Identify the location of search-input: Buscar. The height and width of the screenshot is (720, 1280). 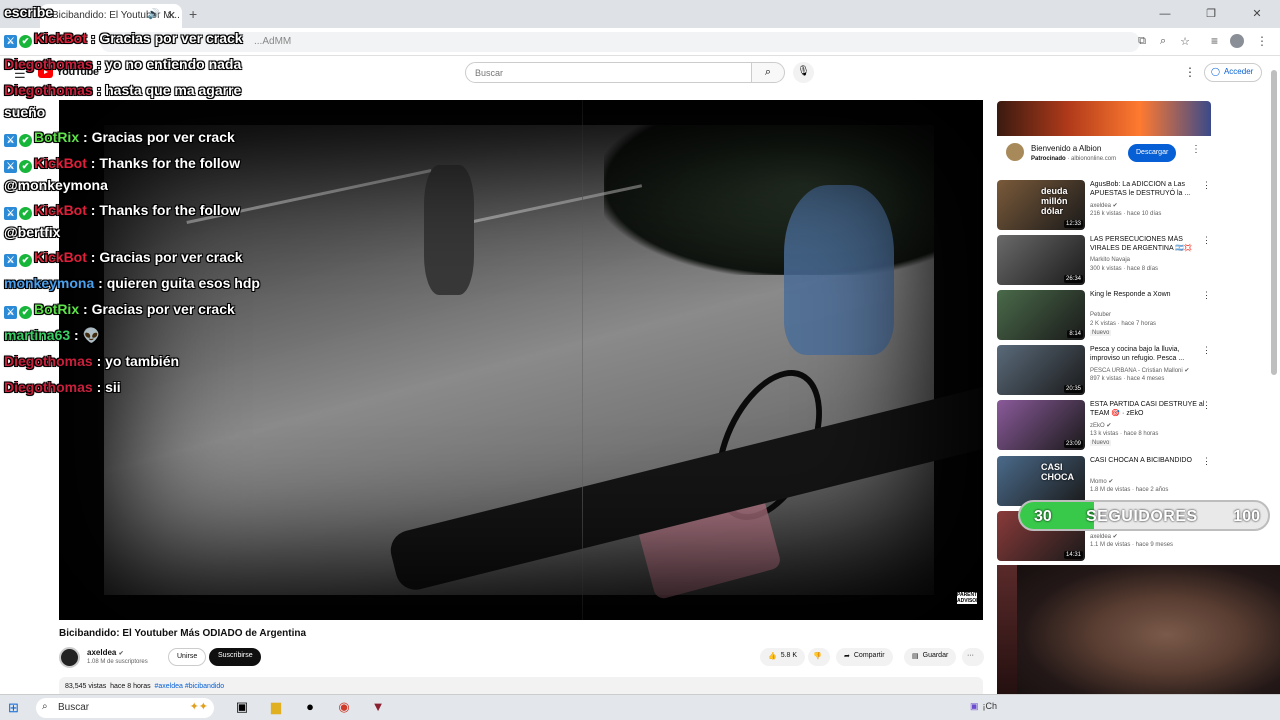
(608, 72).